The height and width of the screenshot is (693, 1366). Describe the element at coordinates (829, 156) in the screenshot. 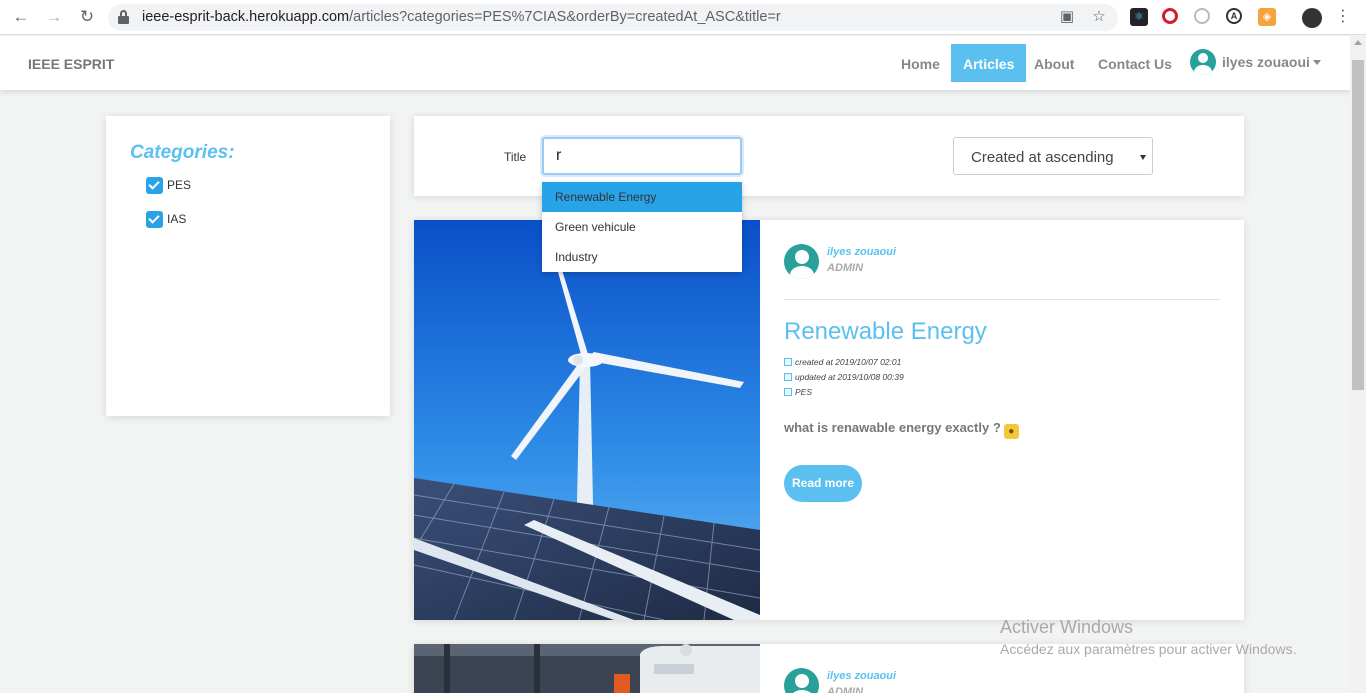

I see `filter-bar: Title Created at ascending` at that location.